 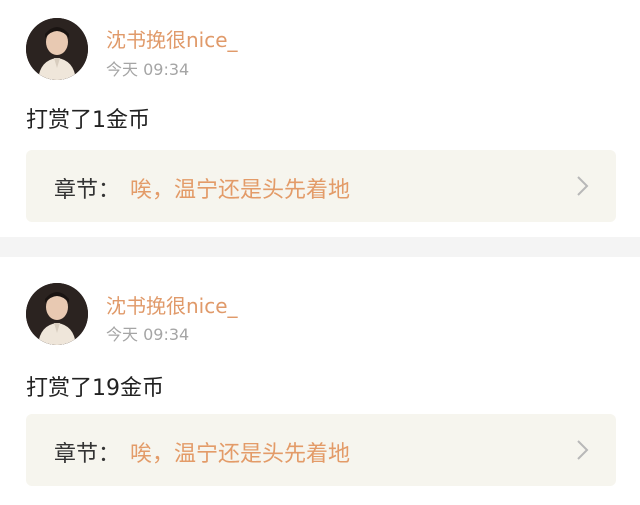 What do you see at coordinates (95, 388) in the screenshot?
I see `reward-text: 打赏了19金币` at bounding box center [95, 388].